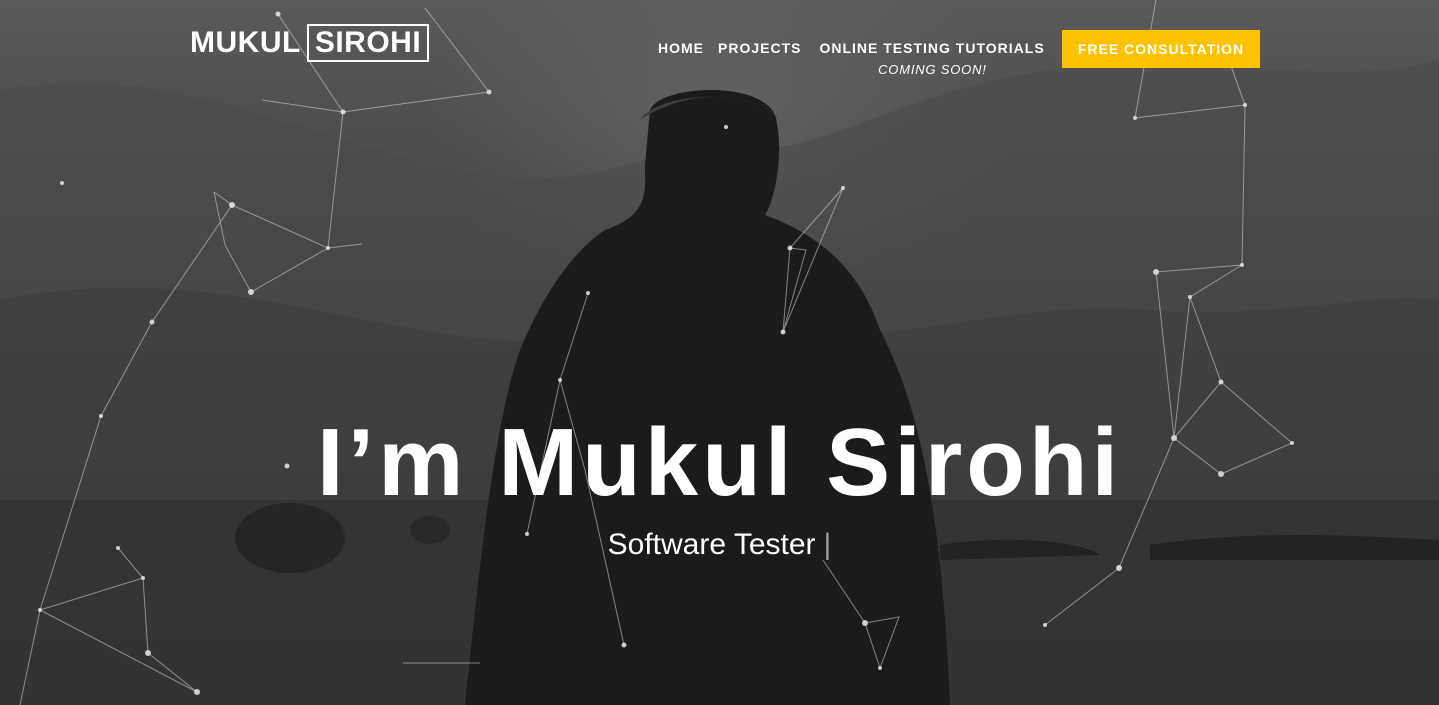  I want to click on logo-first-word: MUKUL, so click(245, 42).